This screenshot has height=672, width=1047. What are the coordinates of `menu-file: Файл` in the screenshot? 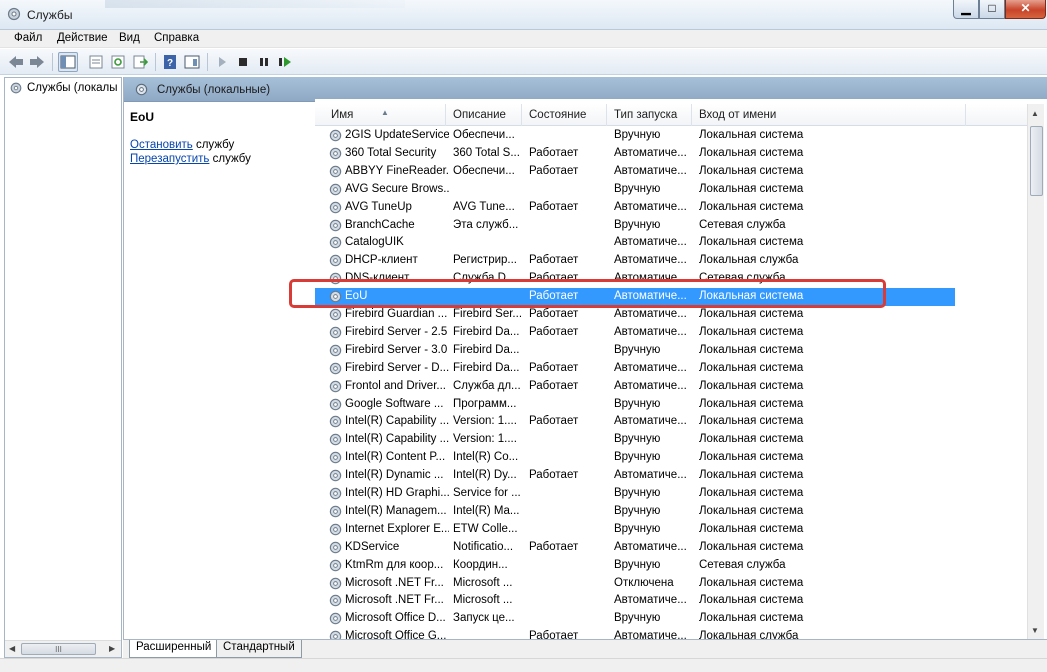 It's located at (28, 38).